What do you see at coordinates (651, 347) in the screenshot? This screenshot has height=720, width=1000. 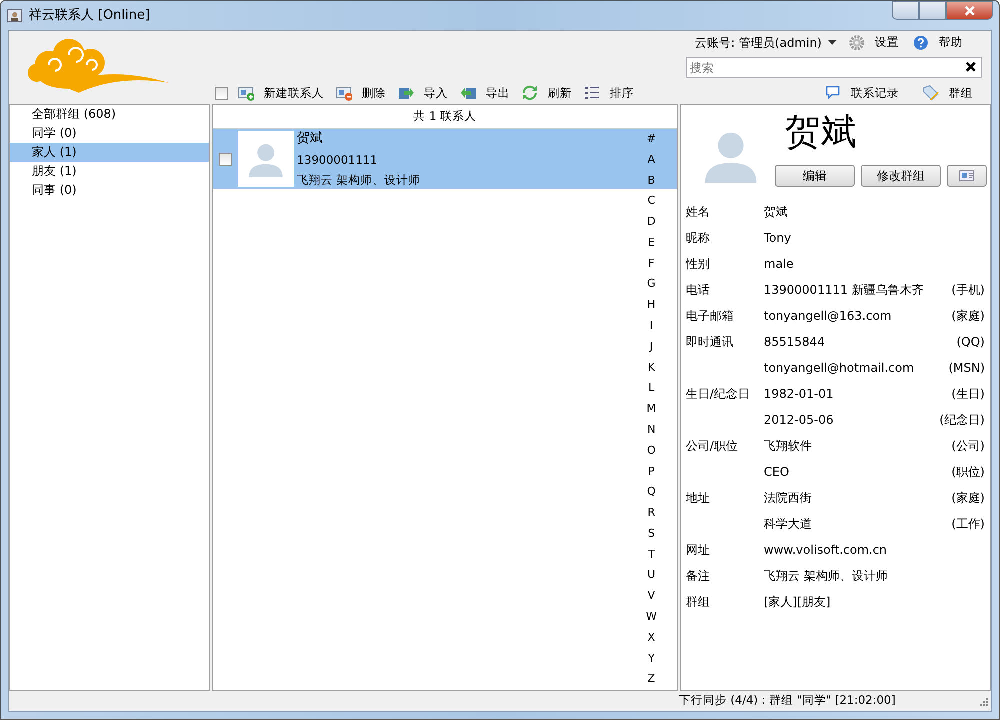 I see `index-letter: J` at bounding box center [651, 347].